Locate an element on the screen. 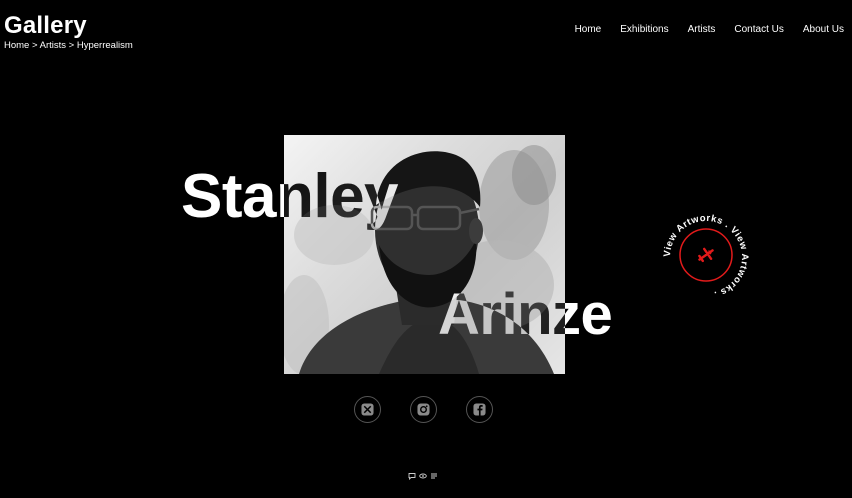 The image size is (852, 498). x-twitter-icon is located at coordinates (367, 409).